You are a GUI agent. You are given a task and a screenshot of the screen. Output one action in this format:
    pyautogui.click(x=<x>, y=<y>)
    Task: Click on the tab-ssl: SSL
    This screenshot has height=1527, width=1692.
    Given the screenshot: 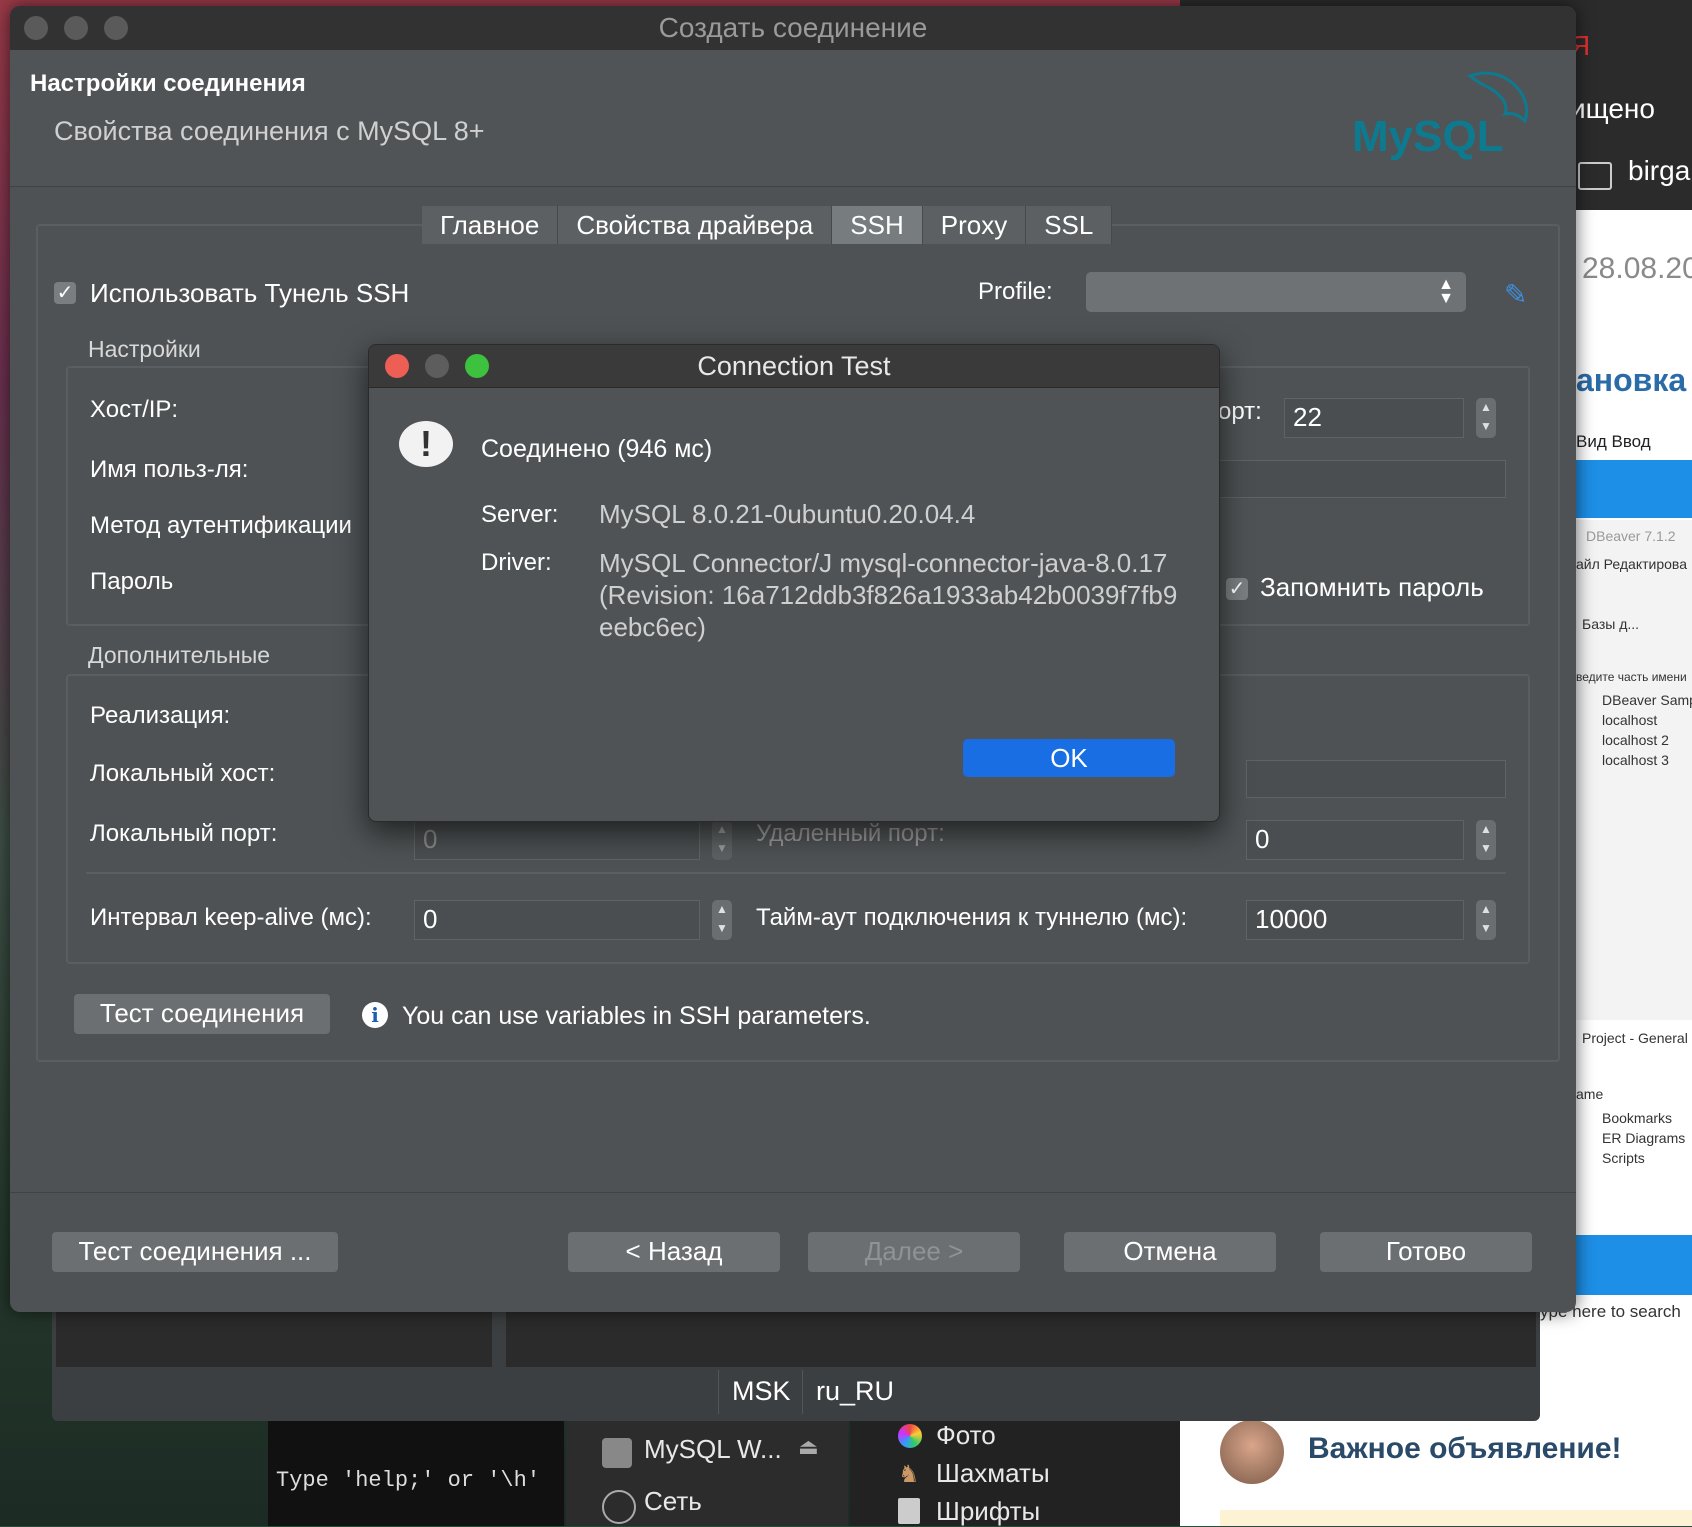 What is the action you would take?
    pyautogui.click(x=1069, y=225)
    